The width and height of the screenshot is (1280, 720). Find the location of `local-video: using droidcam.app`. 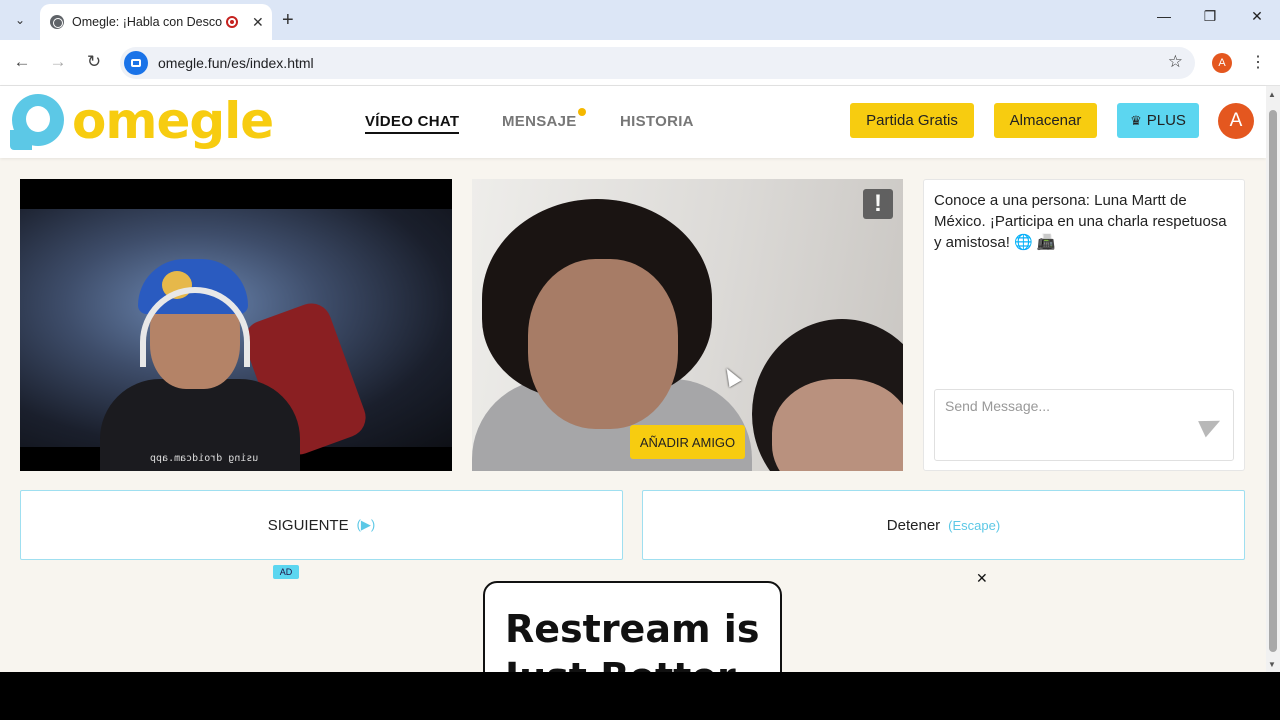

local-video: using droidcam.app is located at coordinates (236, 325).